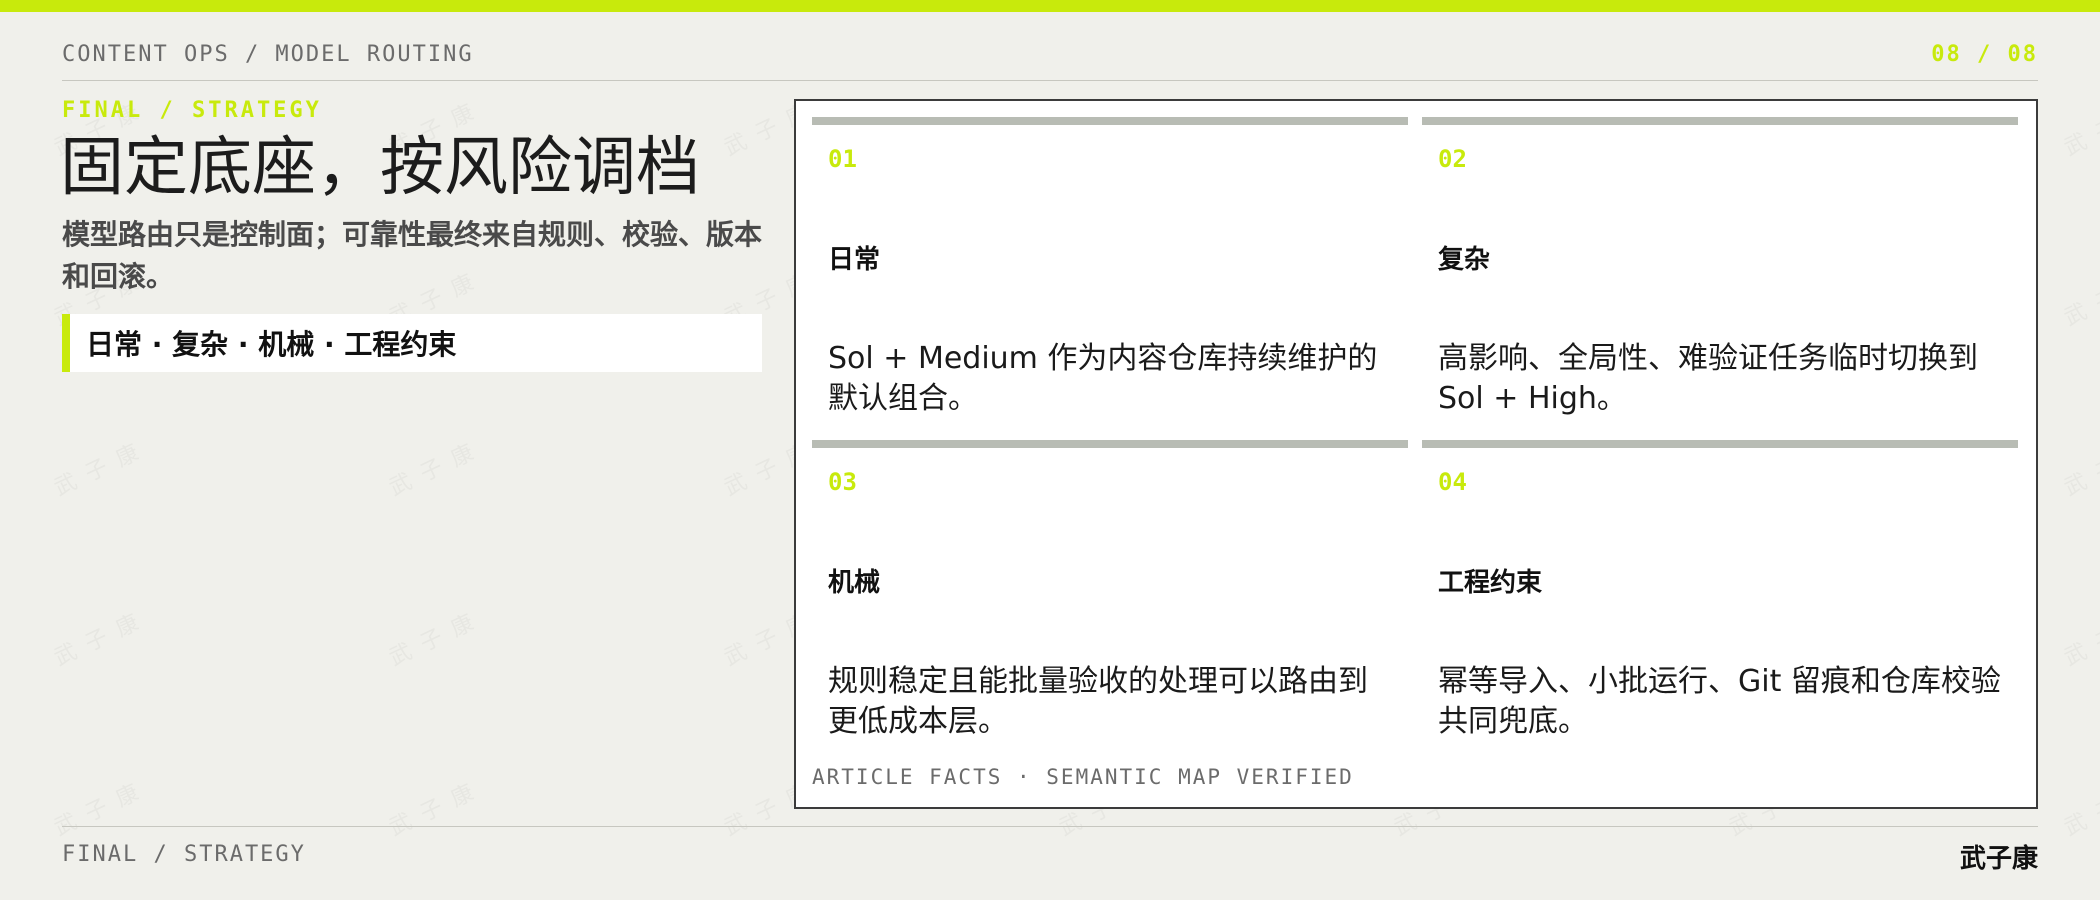 The width and height of the screenshot is (2100, 900). What do you see at coordinates (1050, 826) in the screenshot?
I see `footer-divider` at bounding box center [1050, 826].